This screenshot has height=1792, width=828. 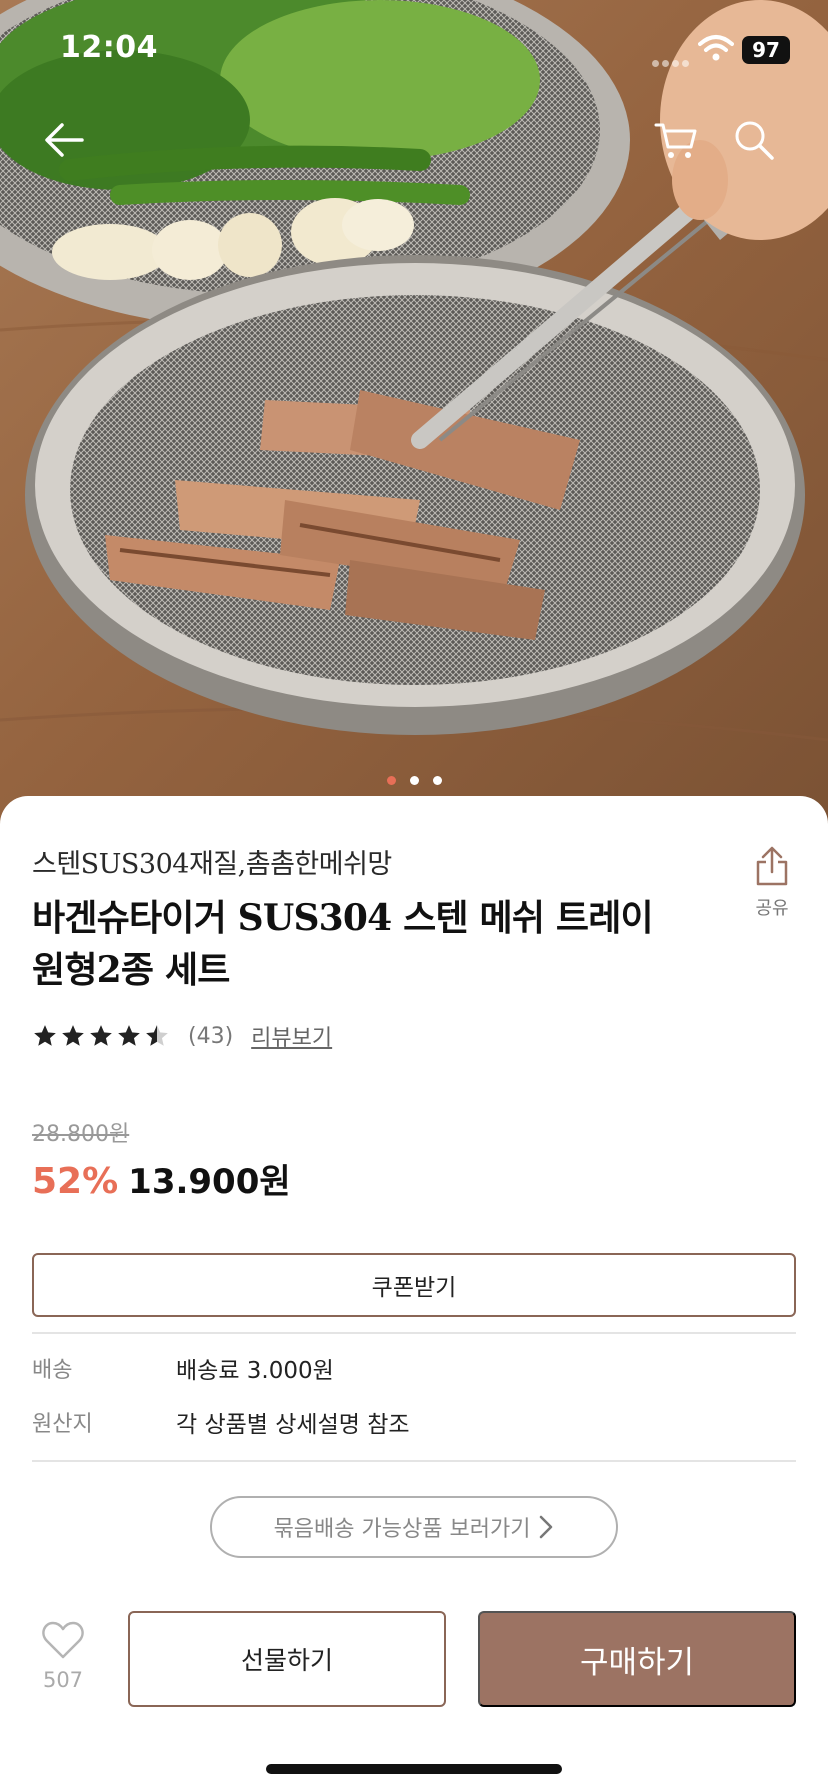 What do you see at coordinates (293, 1425) in the screenshot?
I see `origin-value: 각 상품별 상세설명 참조` at bounding box center [293, 1425].